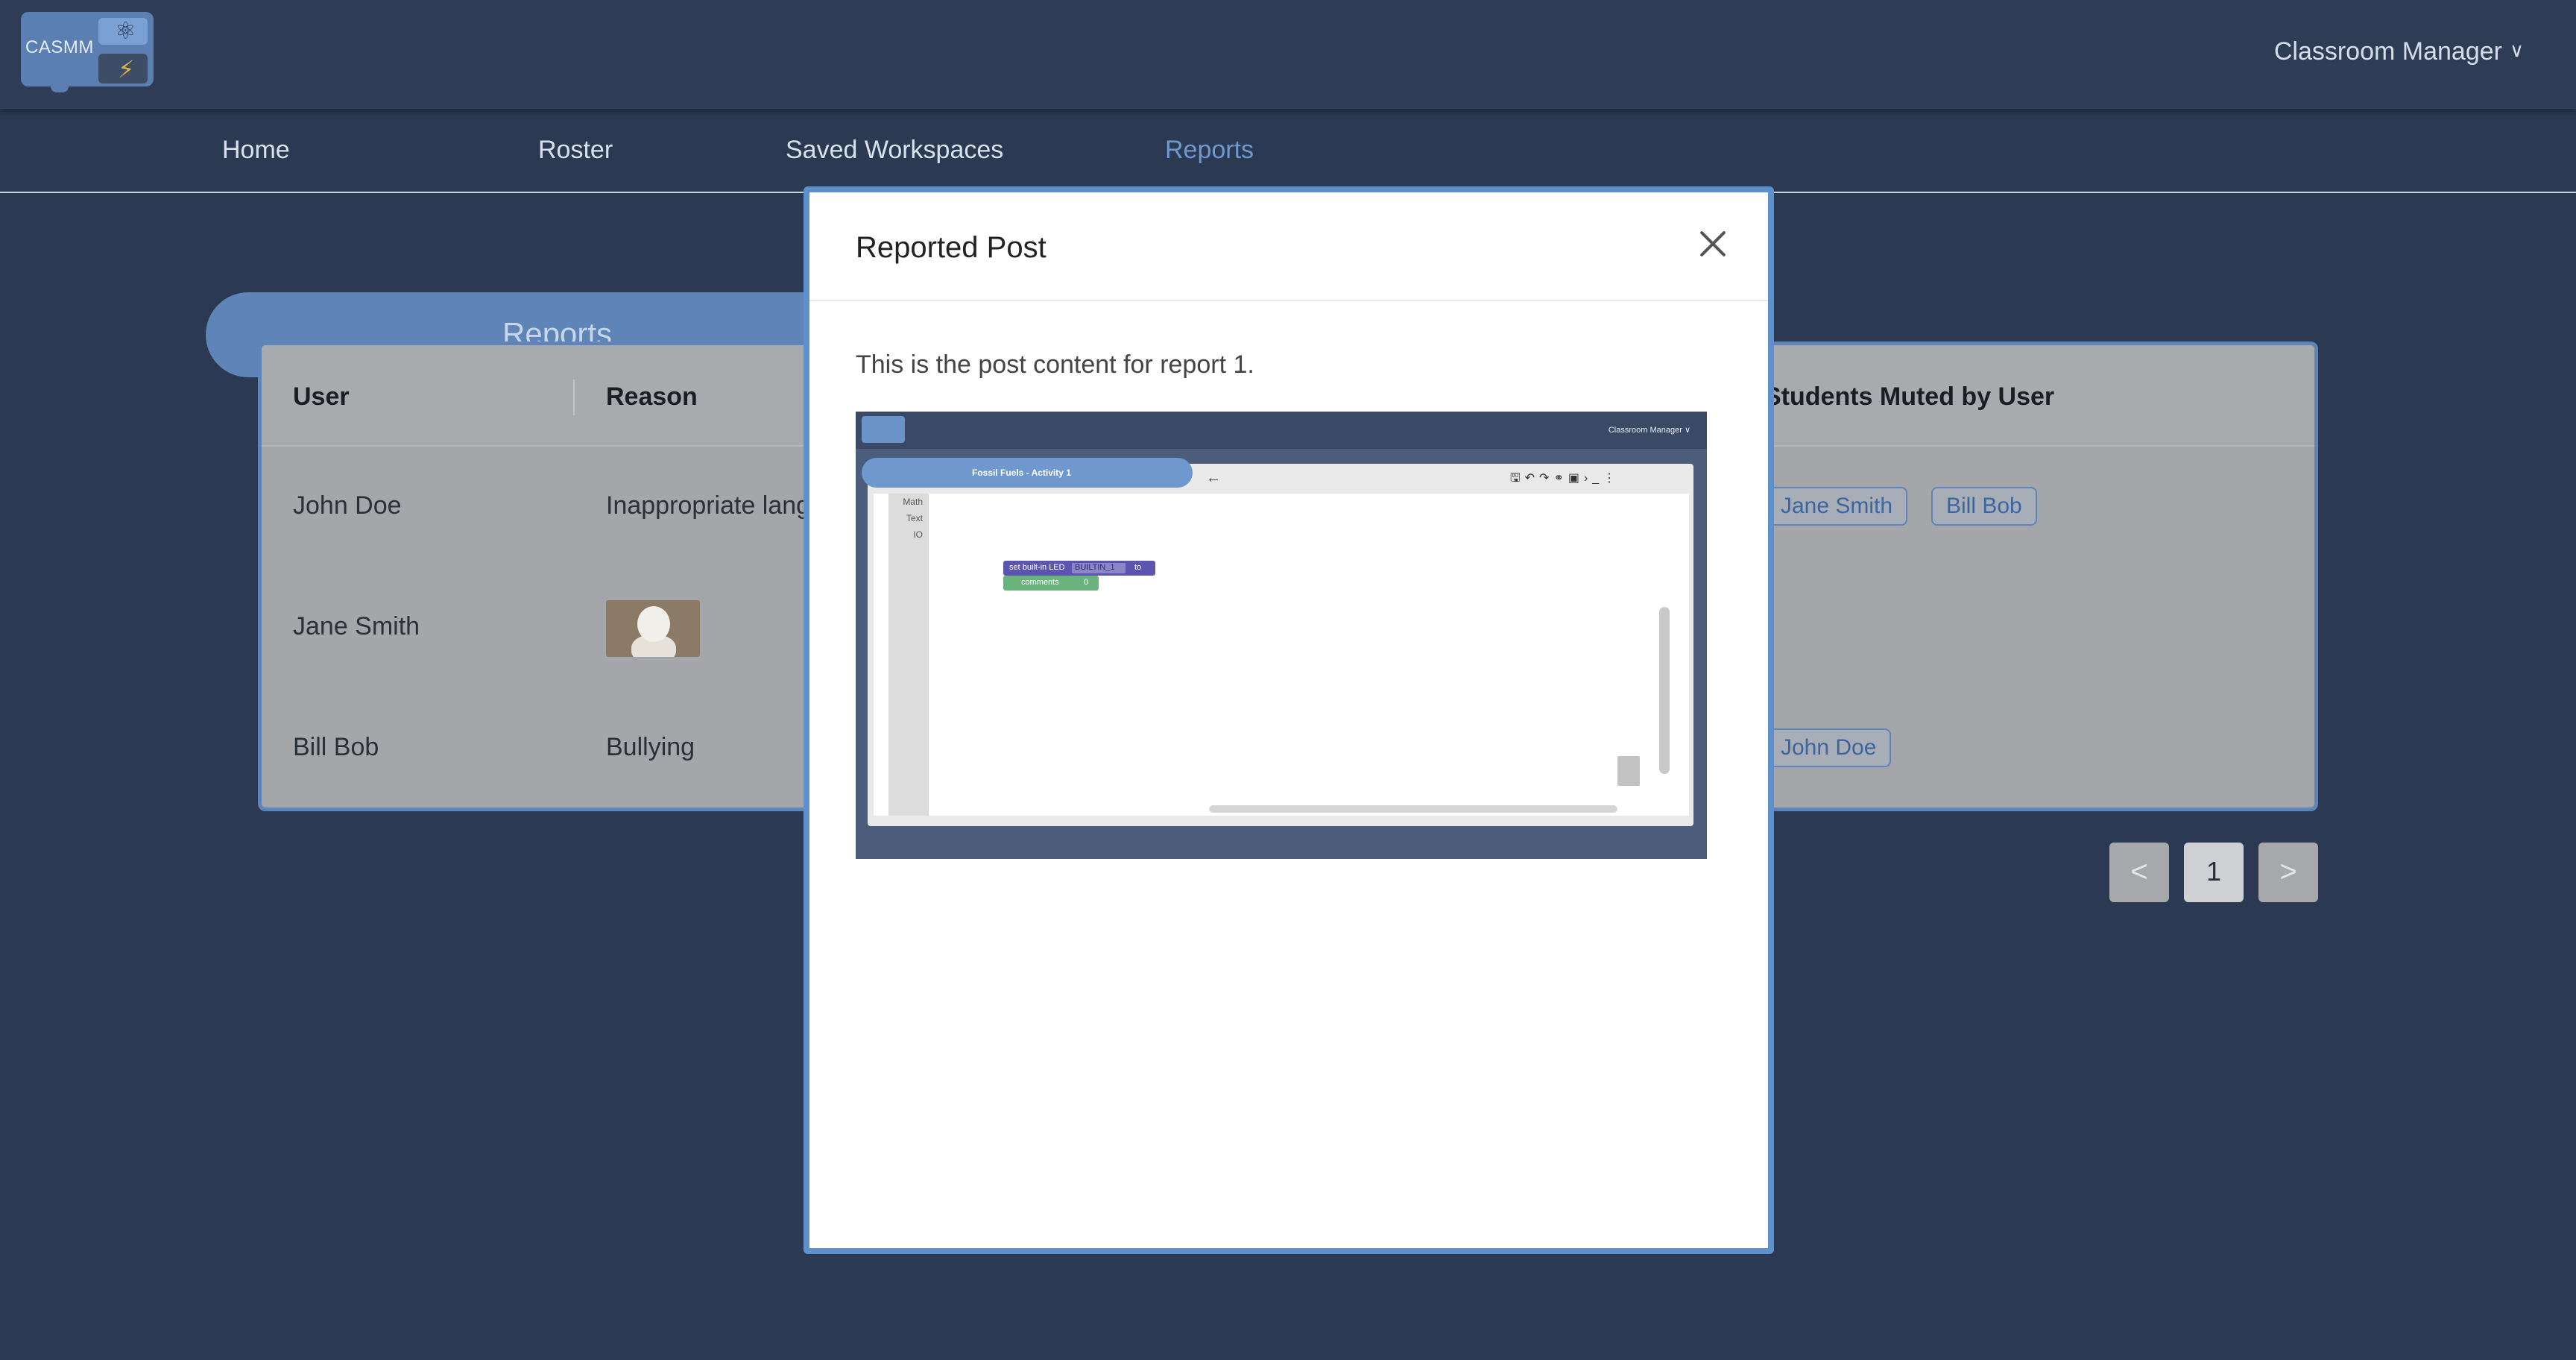 This screenshot has height=1360, width=2576. I want to click on block-comments-label: comments, so click(1040, 582).